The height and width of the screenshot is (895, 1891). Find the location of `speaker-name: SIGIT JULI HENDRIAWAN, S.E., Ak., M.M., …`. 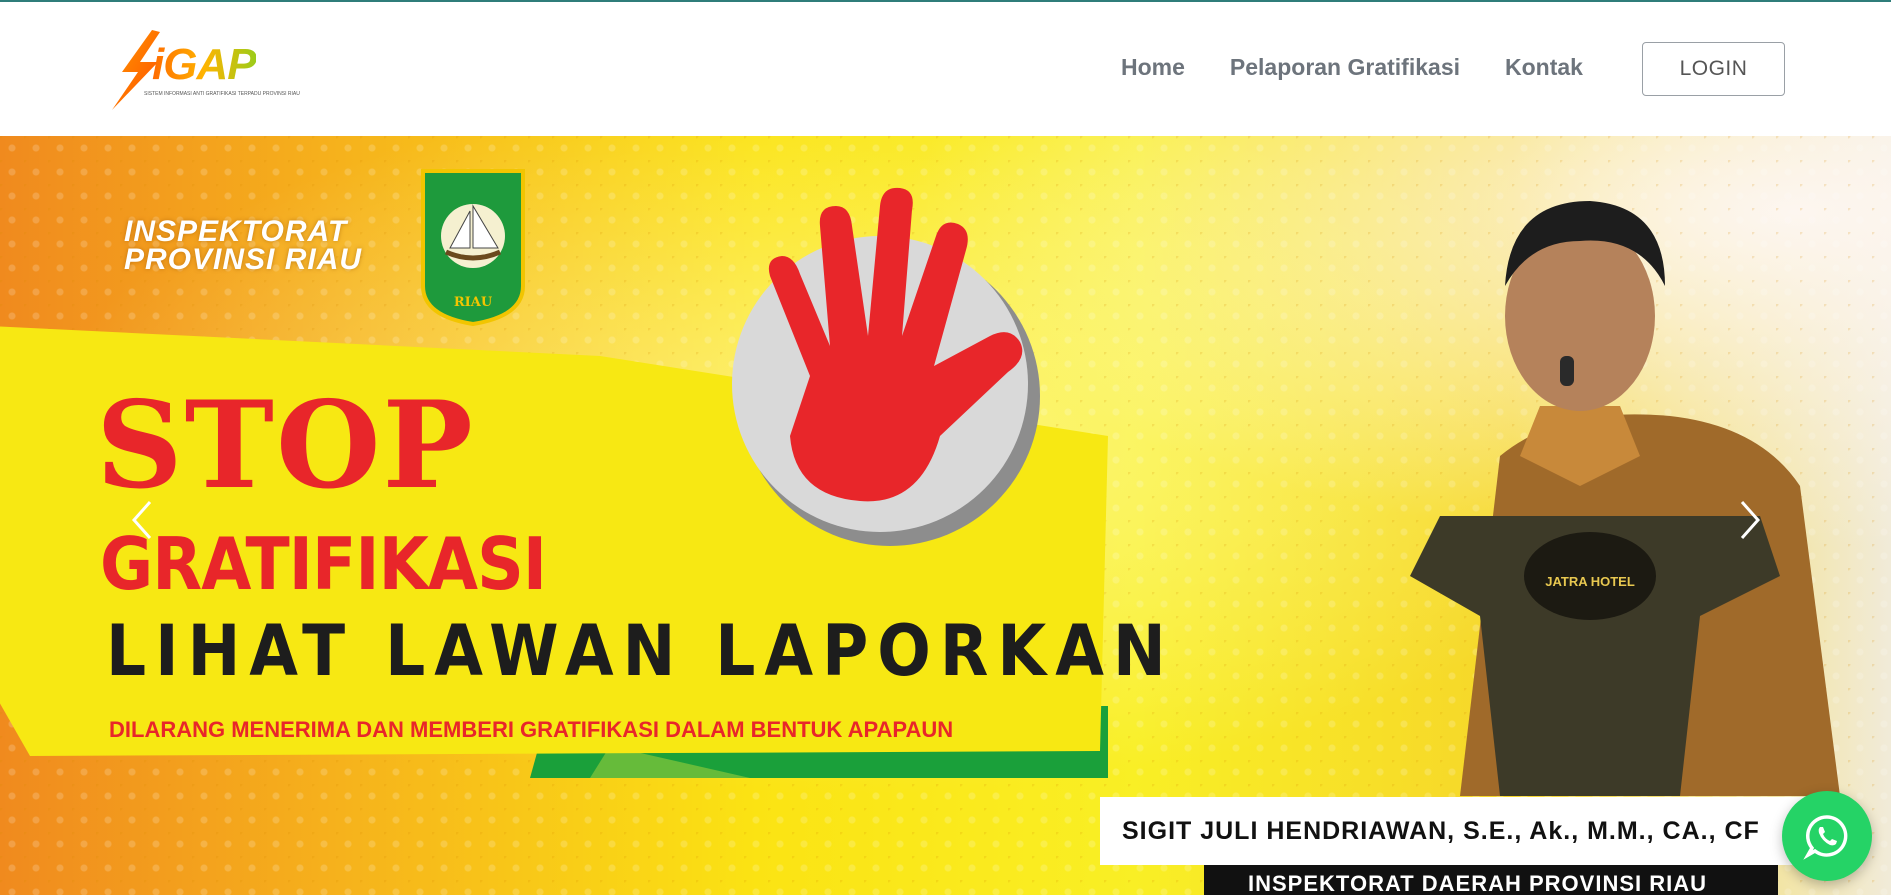

speaker-name: SIGIT JULI HENDRIAWAN, S.E., Ak., M.M., … is located at coordinates (1465, 831).